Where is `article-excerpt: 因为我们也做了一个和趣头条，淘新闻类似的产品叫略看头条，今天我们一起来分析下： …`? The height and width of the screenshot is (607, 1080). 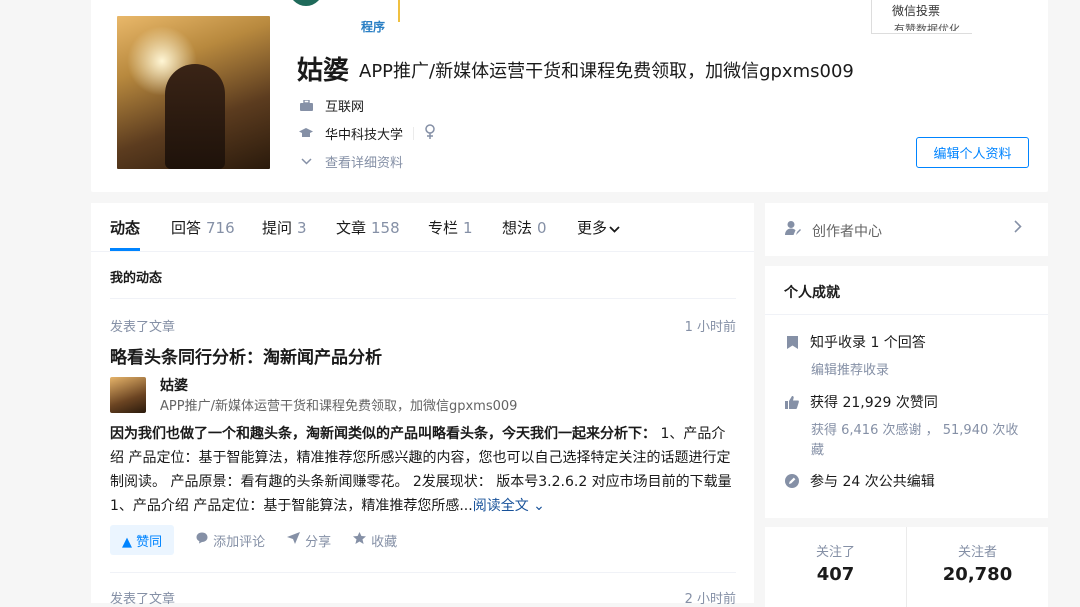
article-excerpt: 因为我们也做了一个和趣头条，淘新闻类似的产品叫略看头条，今天我们一起来分析下： … is located at coordinates (422, 470).